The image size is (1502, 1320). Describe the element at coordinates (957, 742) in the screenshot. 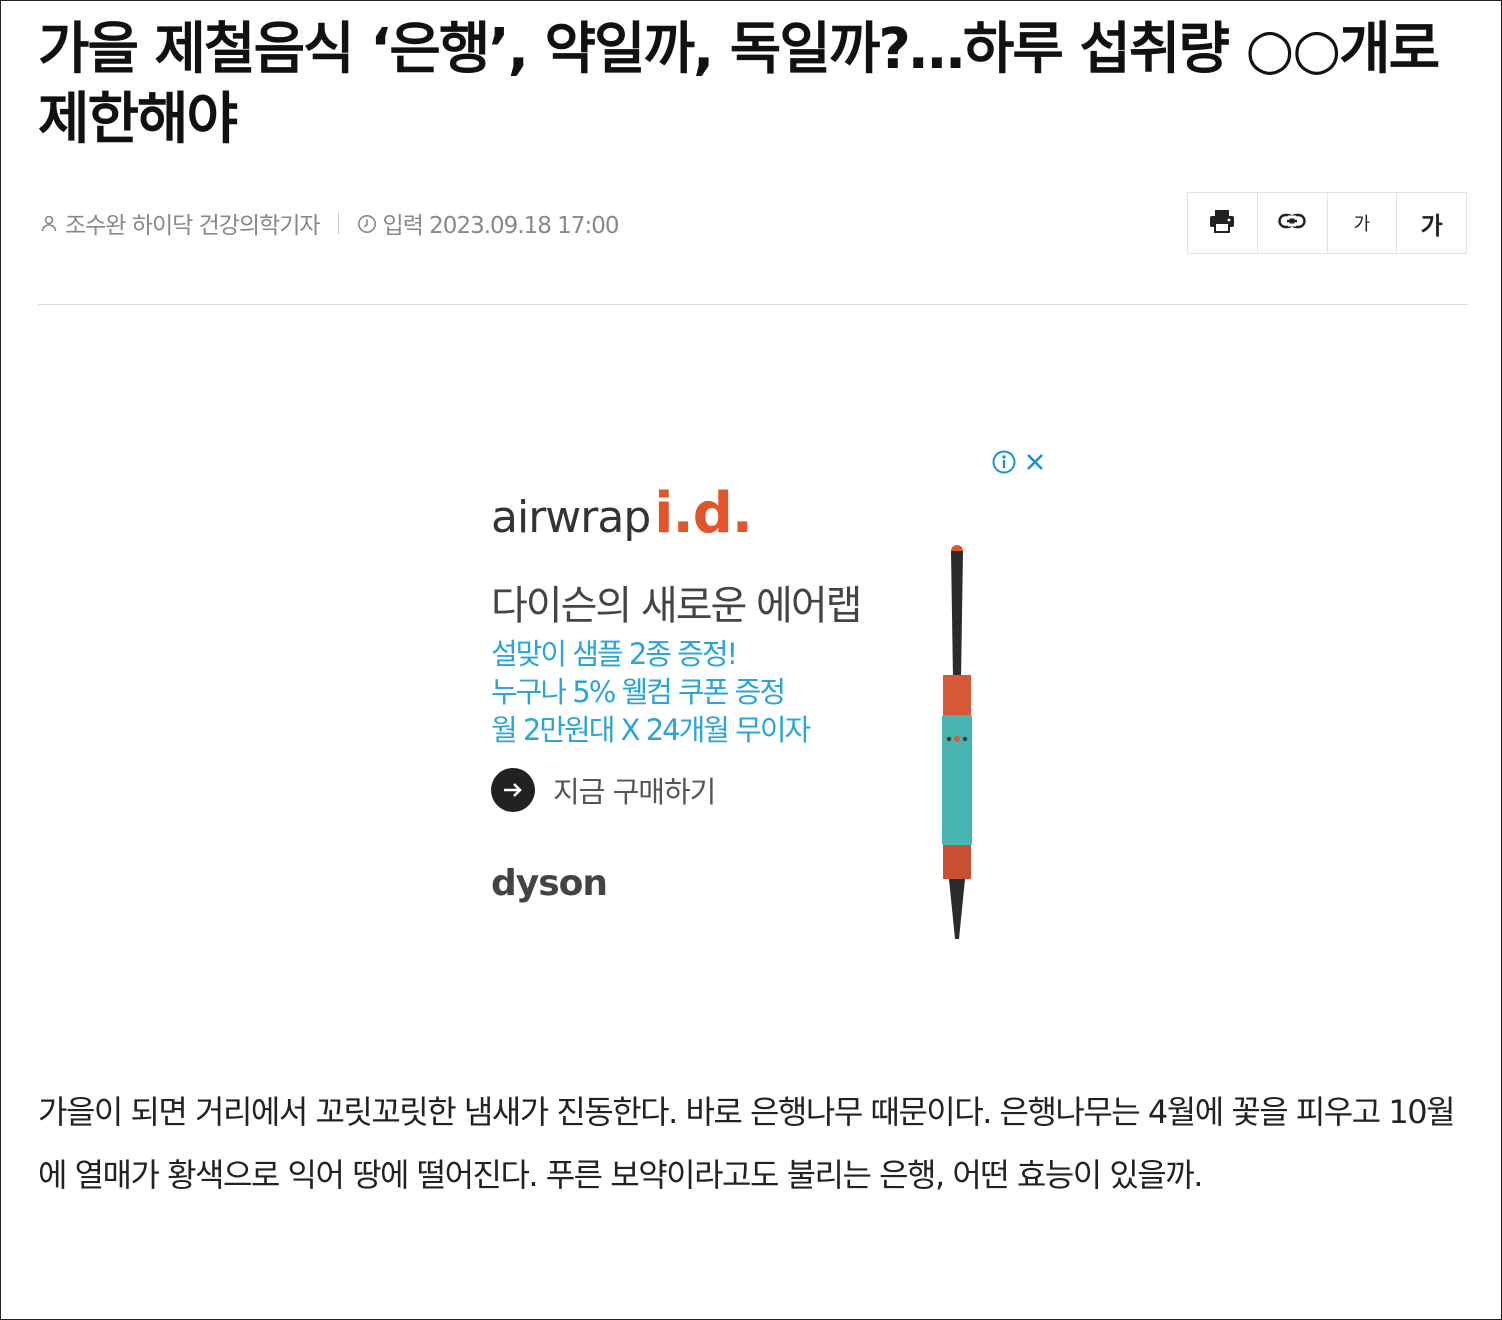

I see `airwrap-product-image` at that location.